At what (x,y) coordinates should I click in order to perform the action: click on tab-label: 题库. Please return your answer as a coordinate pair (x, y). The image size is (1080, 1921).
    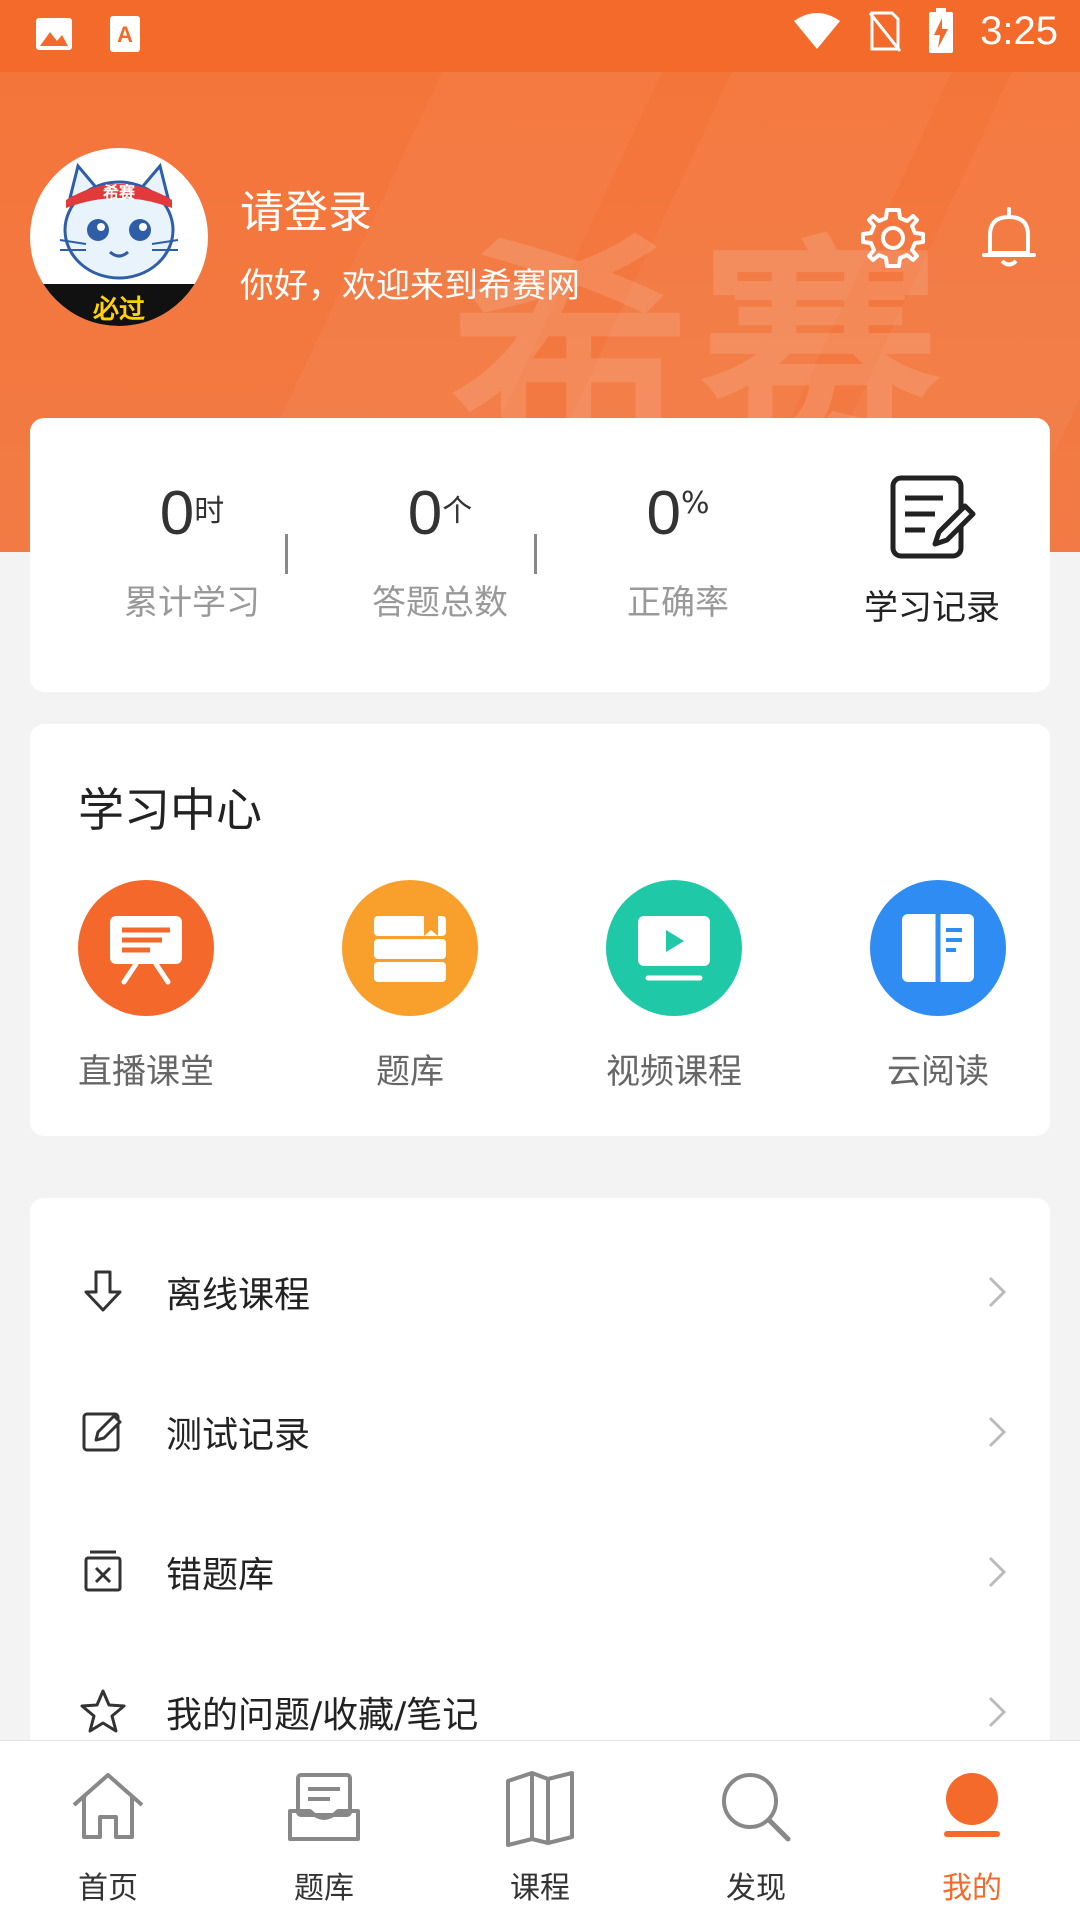
    Looking at the image, I should click on (324, 1888).